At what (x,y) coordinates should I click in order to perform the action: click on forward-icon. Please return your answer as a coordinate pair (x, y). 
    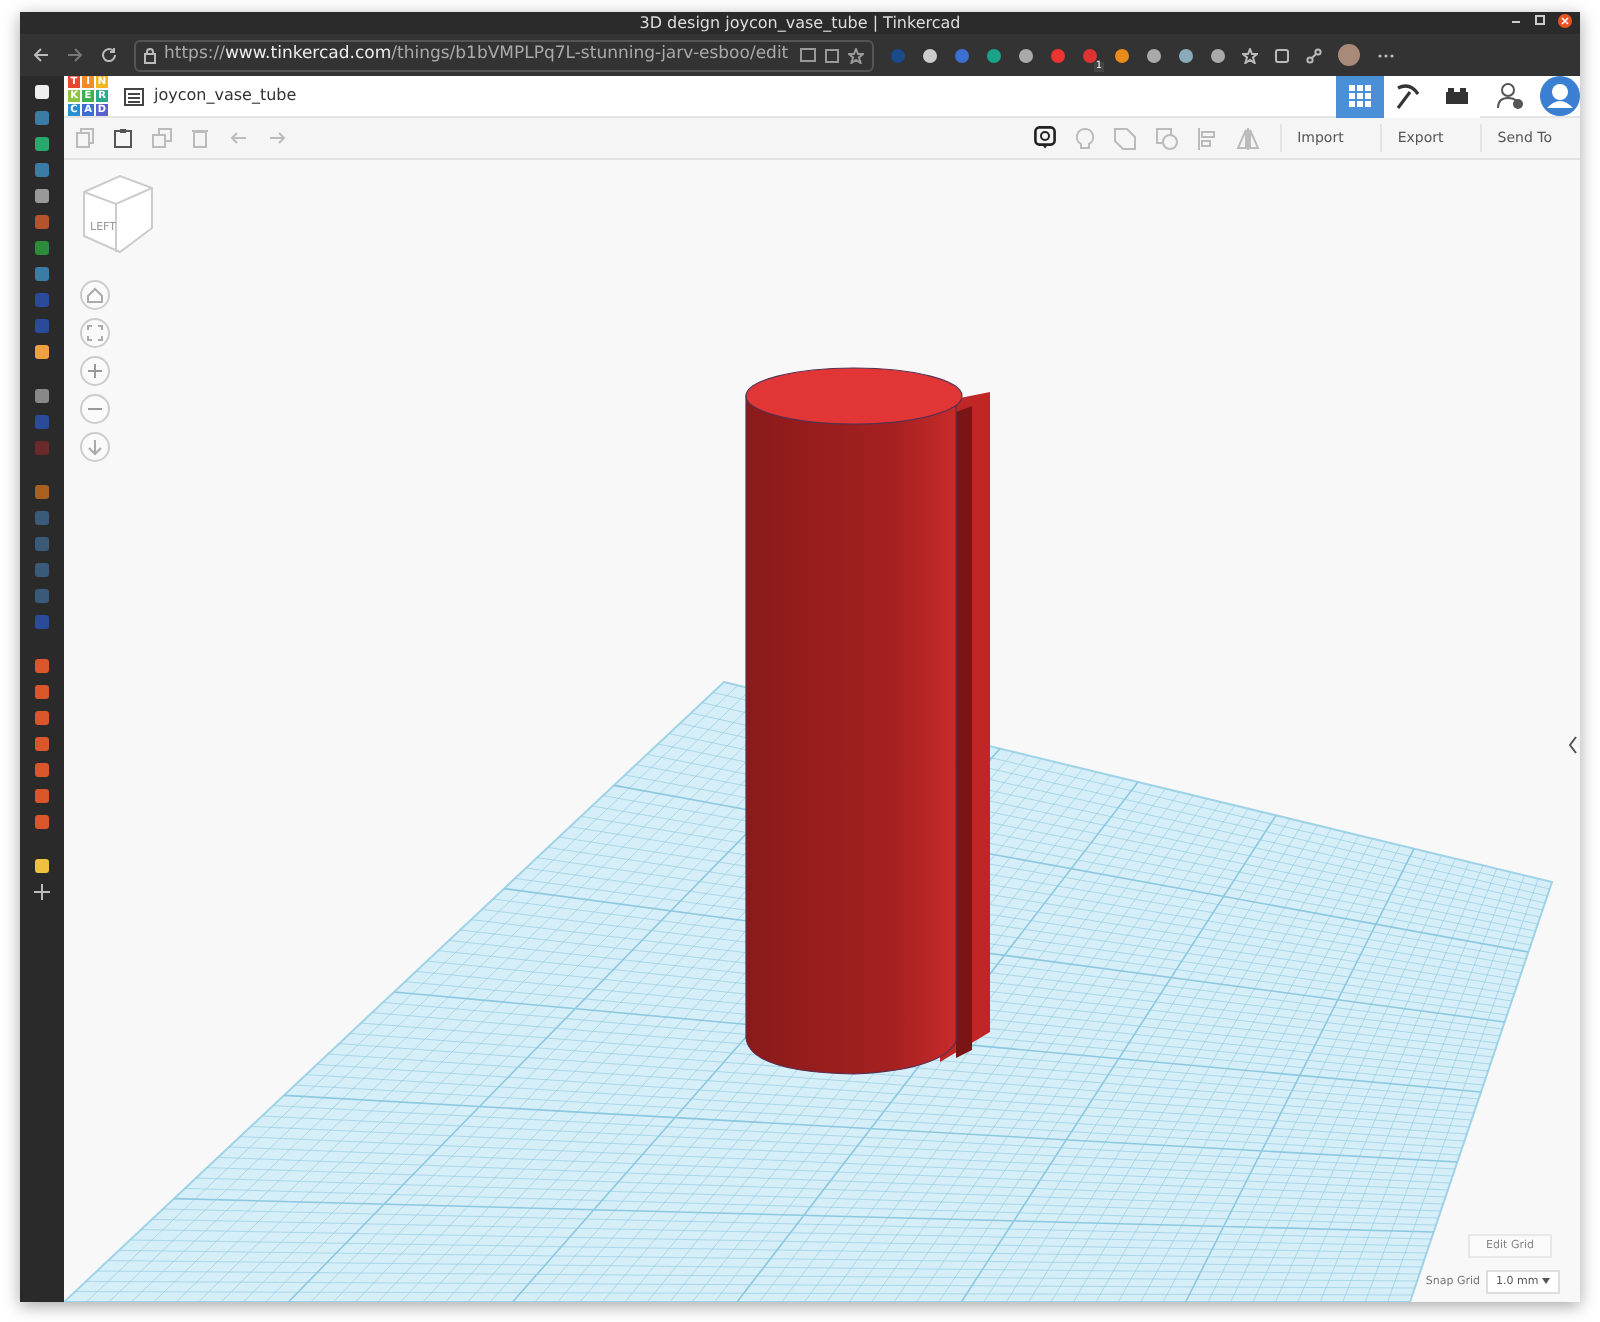
    Looking at the image, I should click on (75, 55).